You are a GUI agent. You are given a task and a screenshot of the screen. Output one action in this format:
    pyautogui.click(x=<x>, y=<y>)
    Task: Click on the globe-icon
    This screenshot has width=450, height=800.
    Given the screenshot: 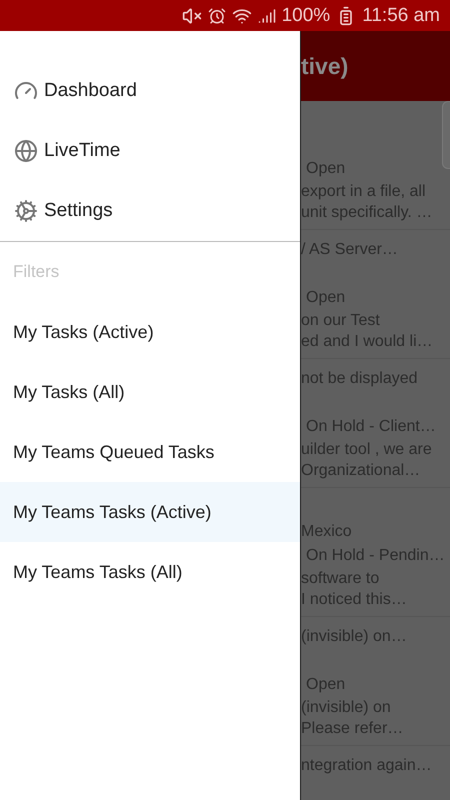 What is the action you would take?
    pyautogui.click(x=26, y=151)
    